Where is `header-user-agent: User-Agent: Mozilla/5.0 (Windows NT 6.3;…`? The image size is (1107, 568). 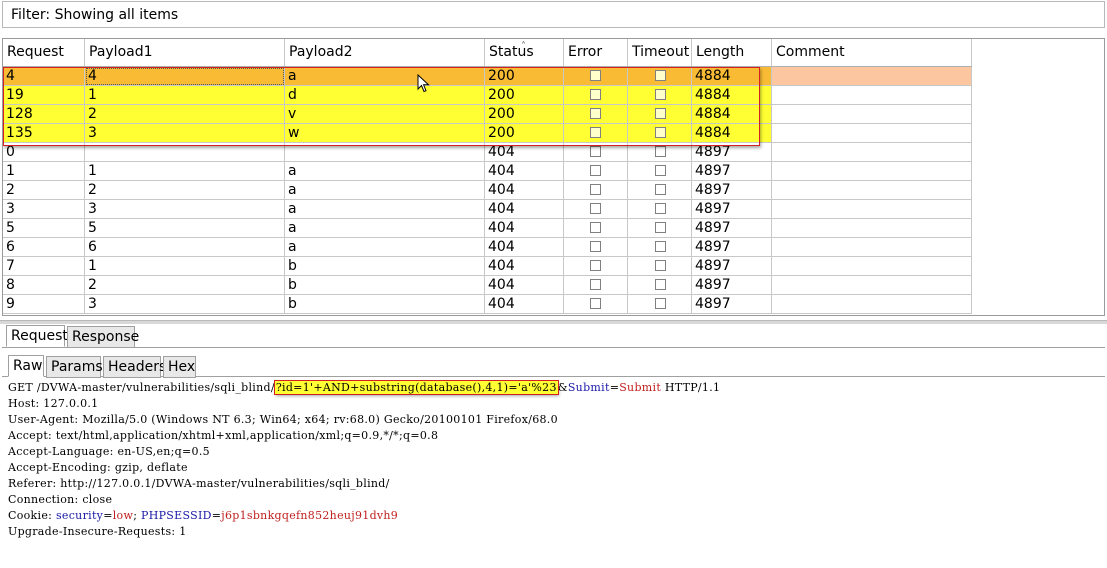
header-user-agent: User-Agent: Mozilla/5.0 (Windows NT 6.3;… is located at coordinates (283, 419).